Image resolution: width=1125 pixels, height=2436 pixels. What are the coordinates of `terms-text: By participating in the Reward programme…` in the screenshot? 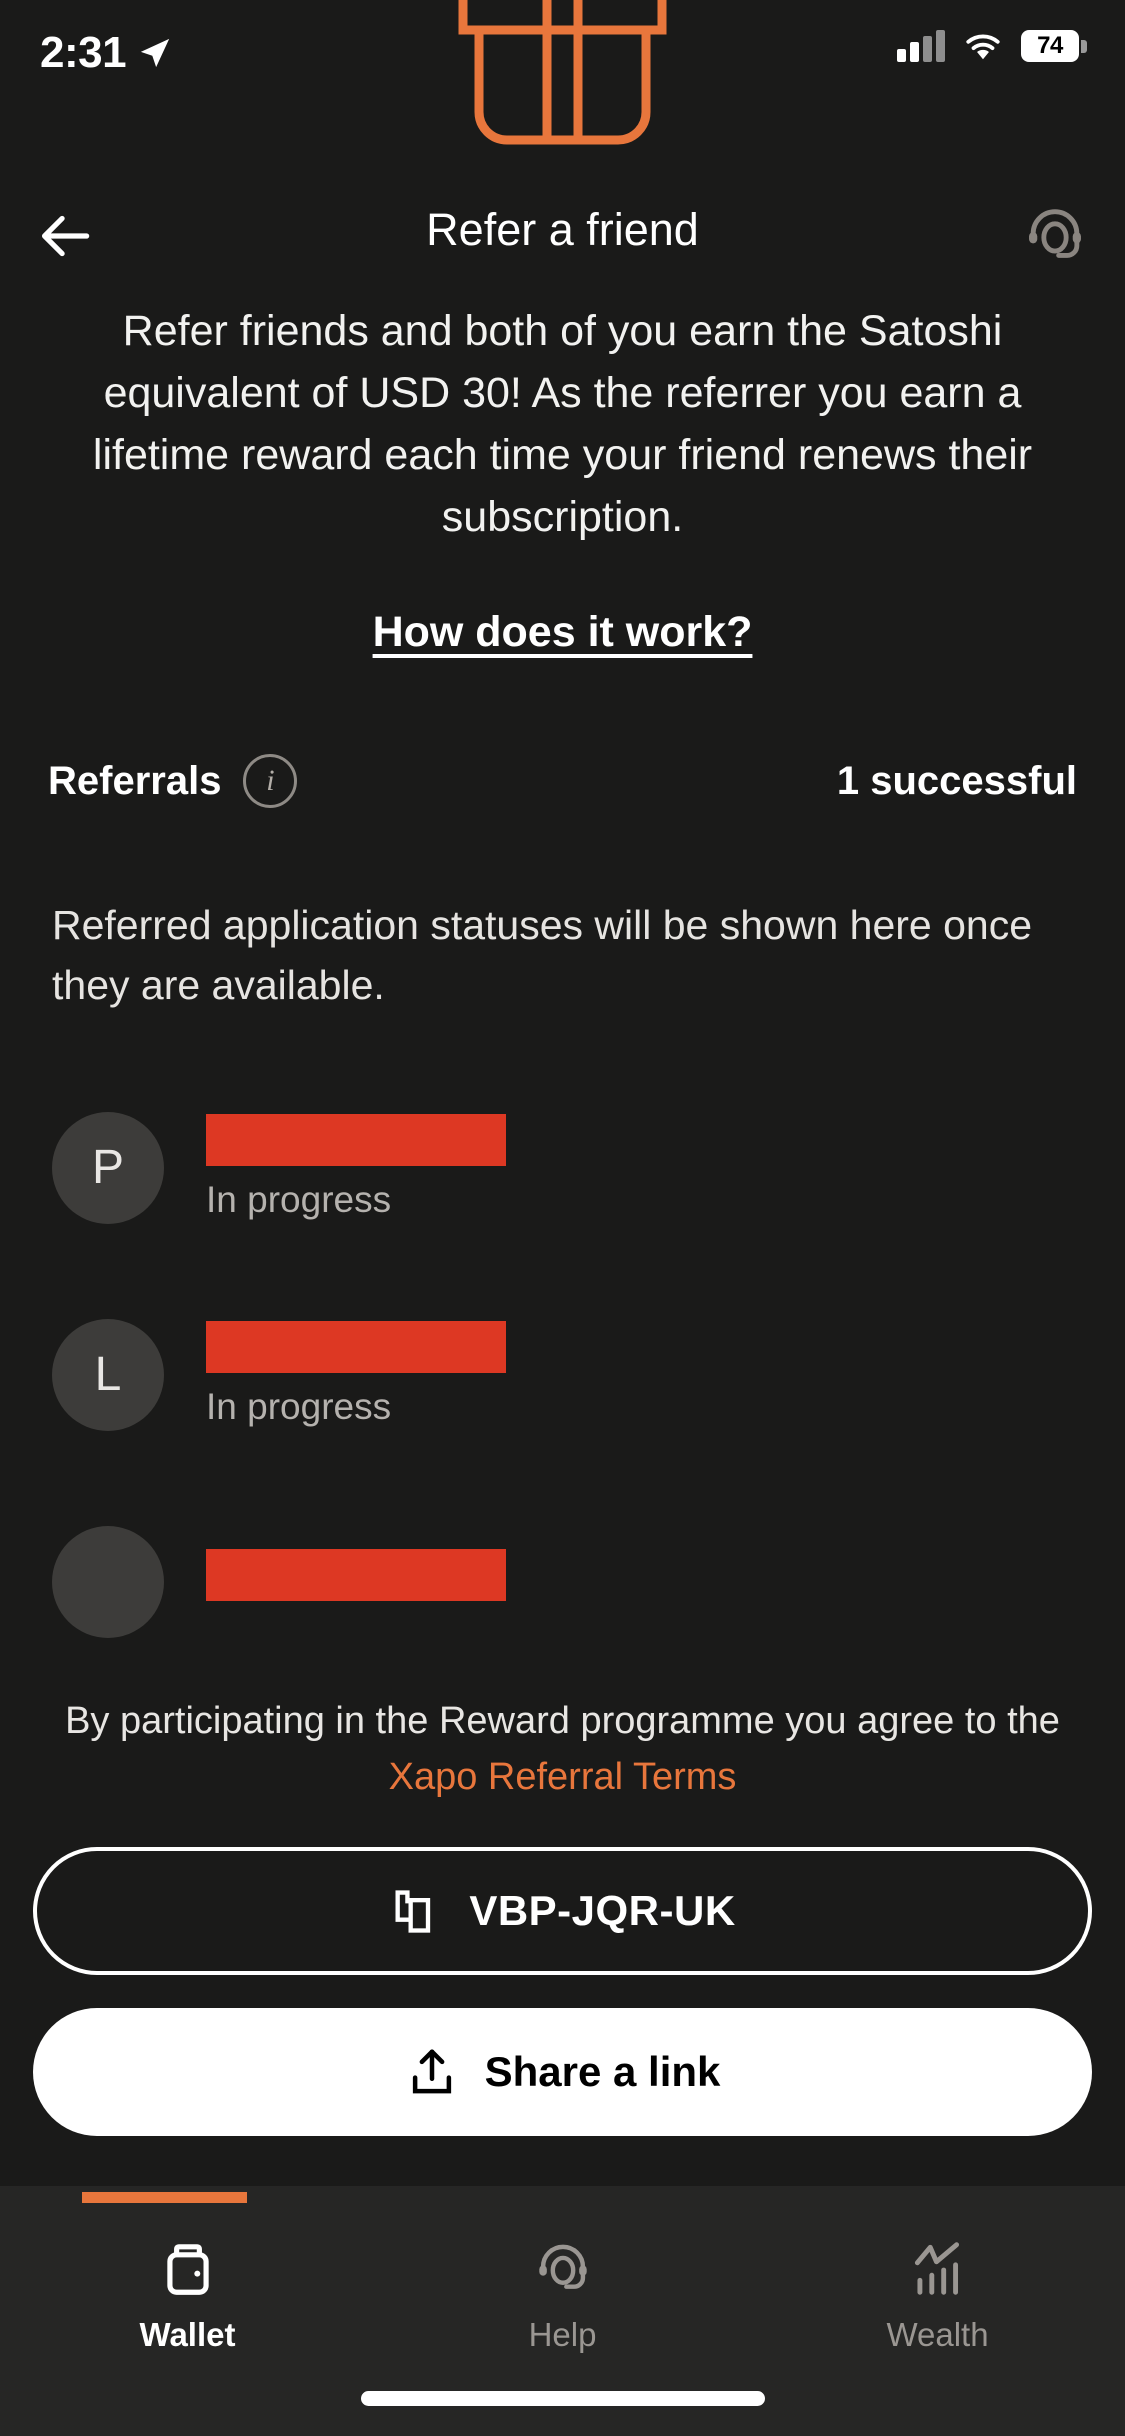 It's located at (562, 1749).